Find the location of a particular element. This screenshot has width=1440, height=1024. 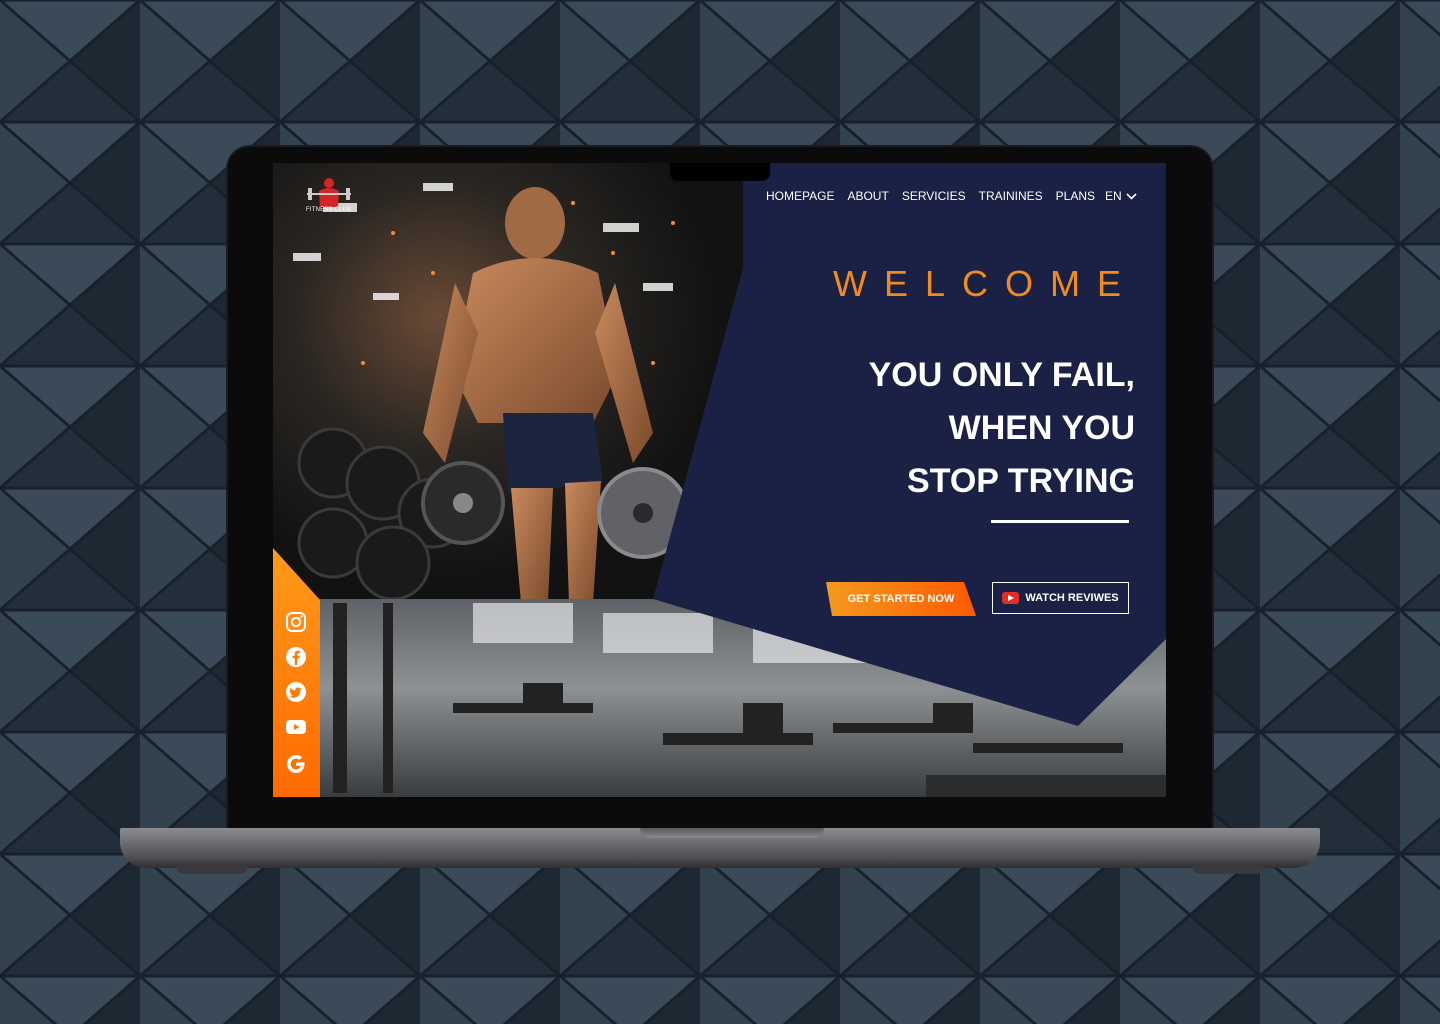

language-selector: EN is located at coordinates (1121, 196).